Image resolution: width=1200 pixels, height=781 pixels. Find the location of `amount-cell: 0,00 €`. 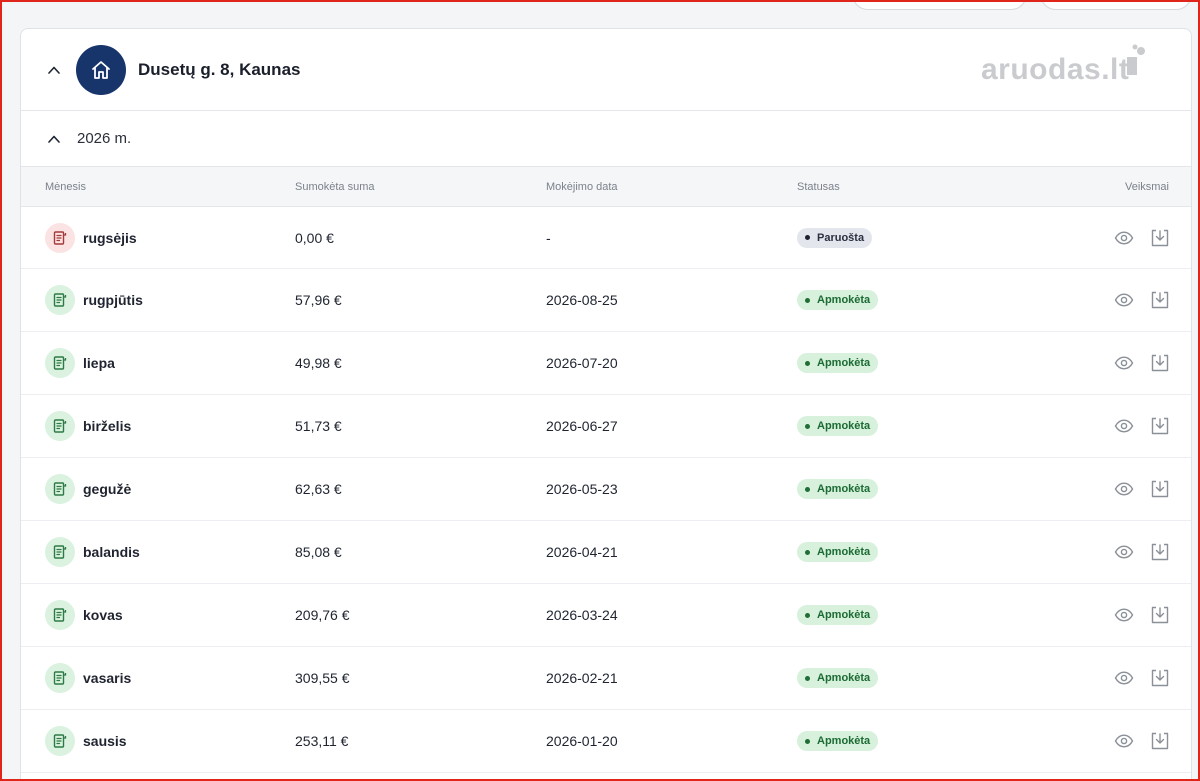

amount-cell: 0,00 € is located at coordinates (314, 237).